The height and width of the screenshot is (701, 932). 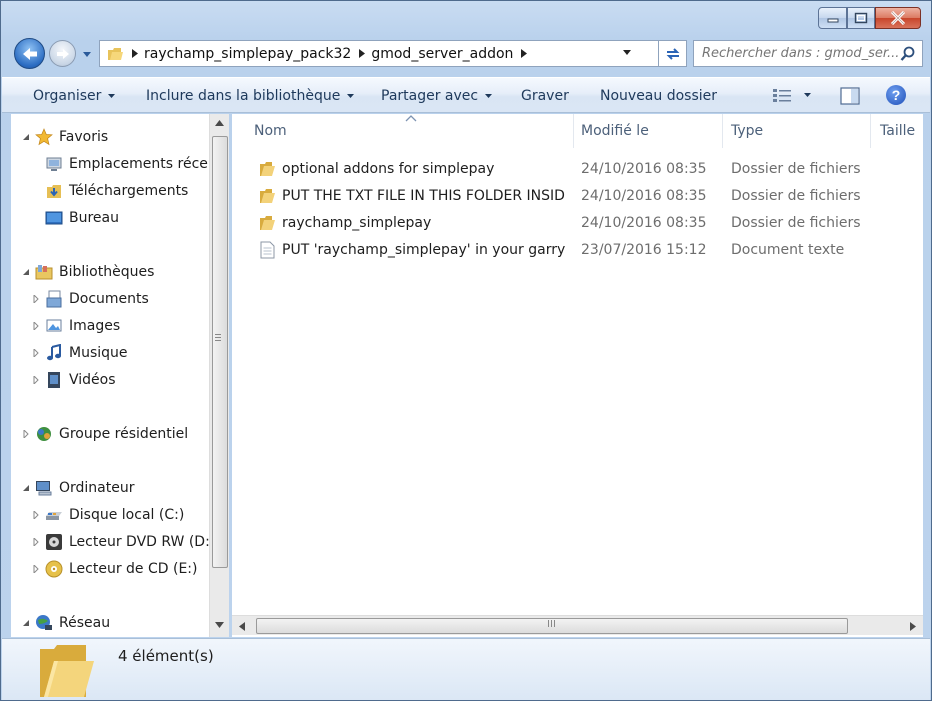 I want to click on column-header-label: Type, so click(x=747, y=131).